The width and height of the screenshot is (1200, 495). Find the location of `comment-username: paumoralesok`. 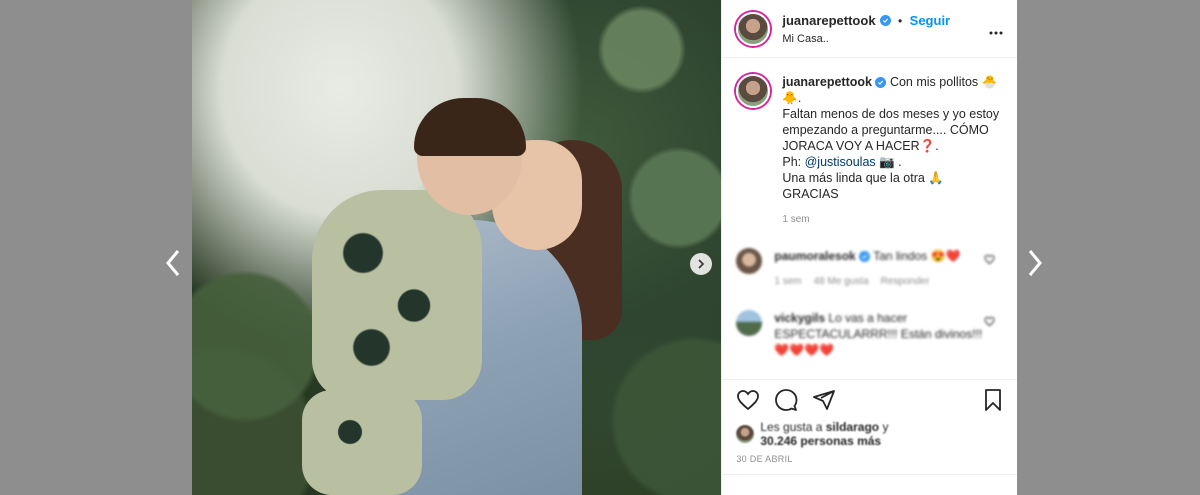

comment-username: paumoralesok is located at coordinates (814, 256).